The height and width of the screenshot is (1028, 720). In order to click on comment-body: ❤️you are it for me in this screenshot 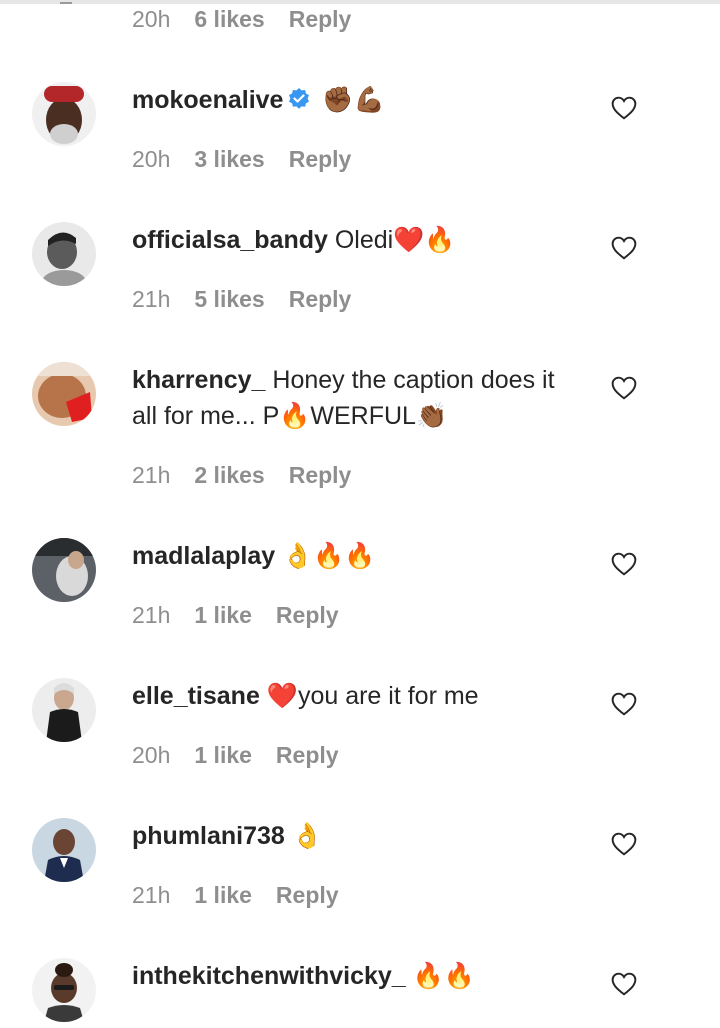, I will do `click(372, 696)`.